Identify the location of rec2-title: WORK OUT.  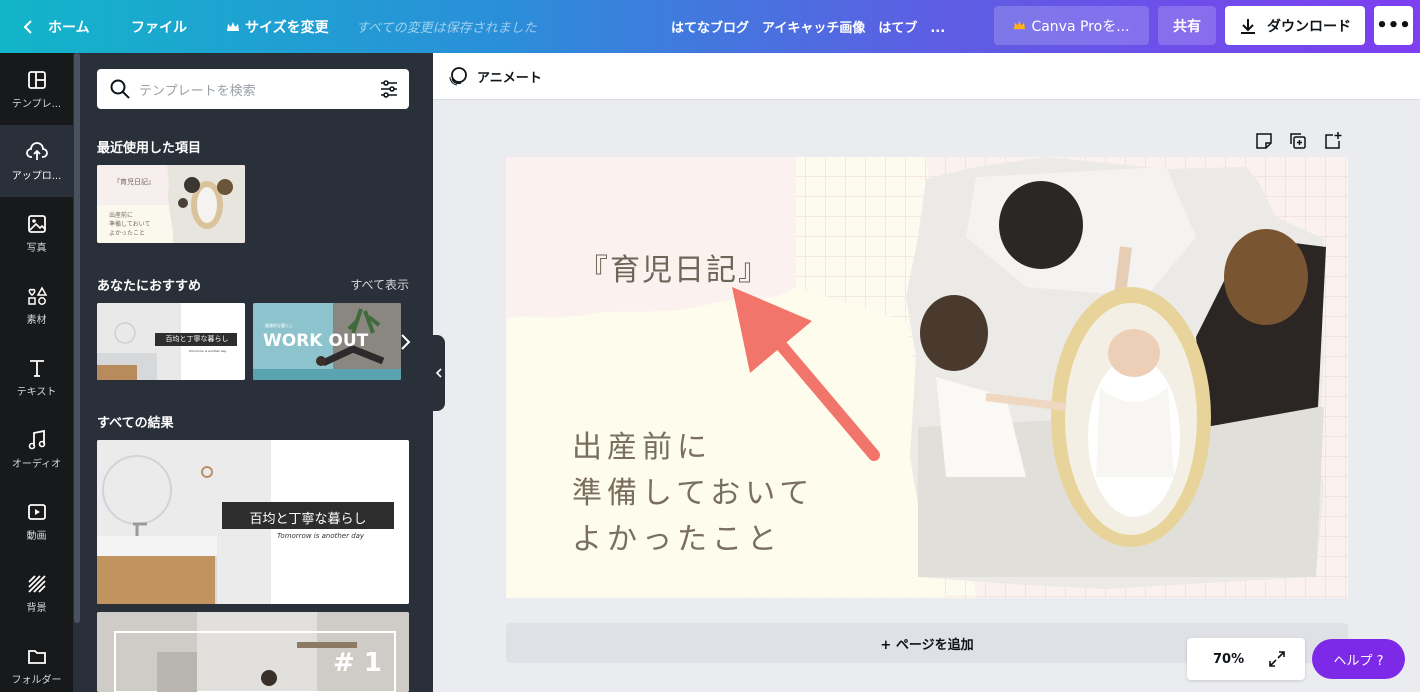
(316, 341).